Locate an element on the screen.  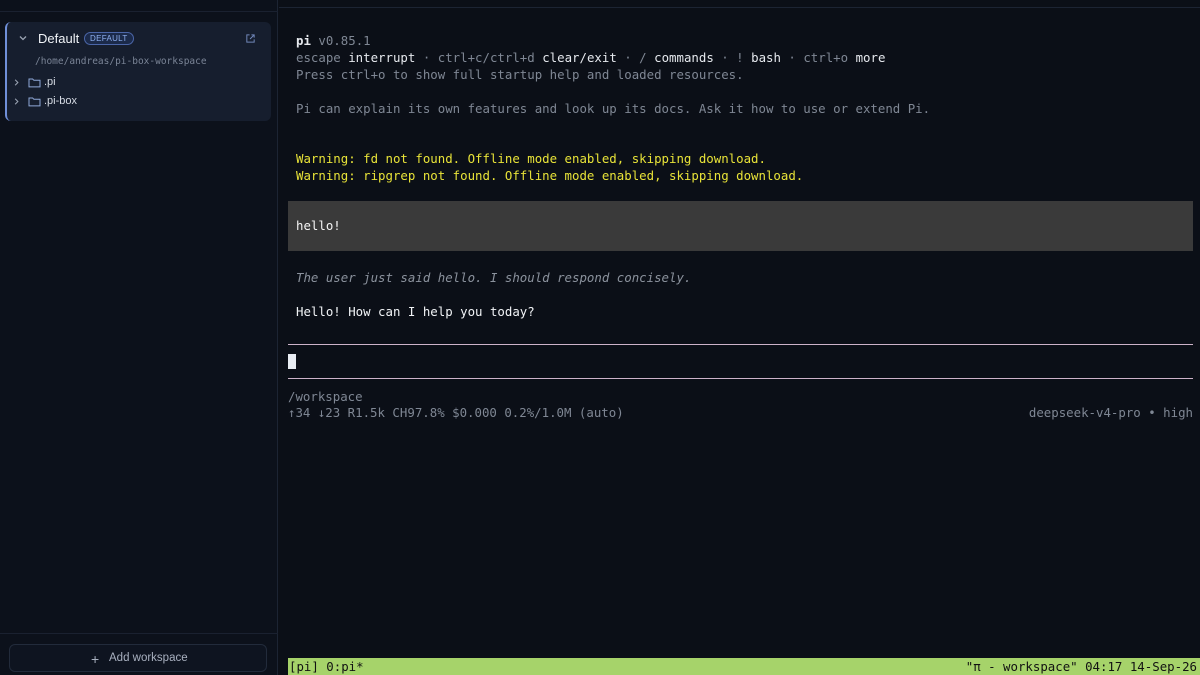
app-version: v0.85.1 is located at coordinates (344, 40).